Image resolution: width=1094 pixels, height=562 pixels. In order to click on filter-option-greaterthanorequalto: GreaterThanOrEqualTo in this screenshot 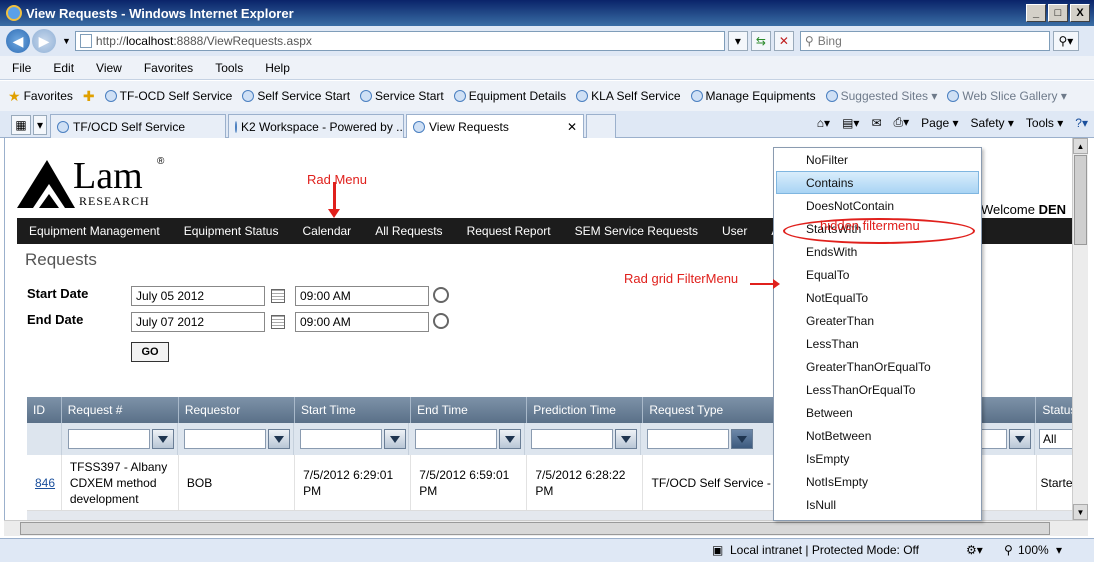, I will do `click(877, 366)`.